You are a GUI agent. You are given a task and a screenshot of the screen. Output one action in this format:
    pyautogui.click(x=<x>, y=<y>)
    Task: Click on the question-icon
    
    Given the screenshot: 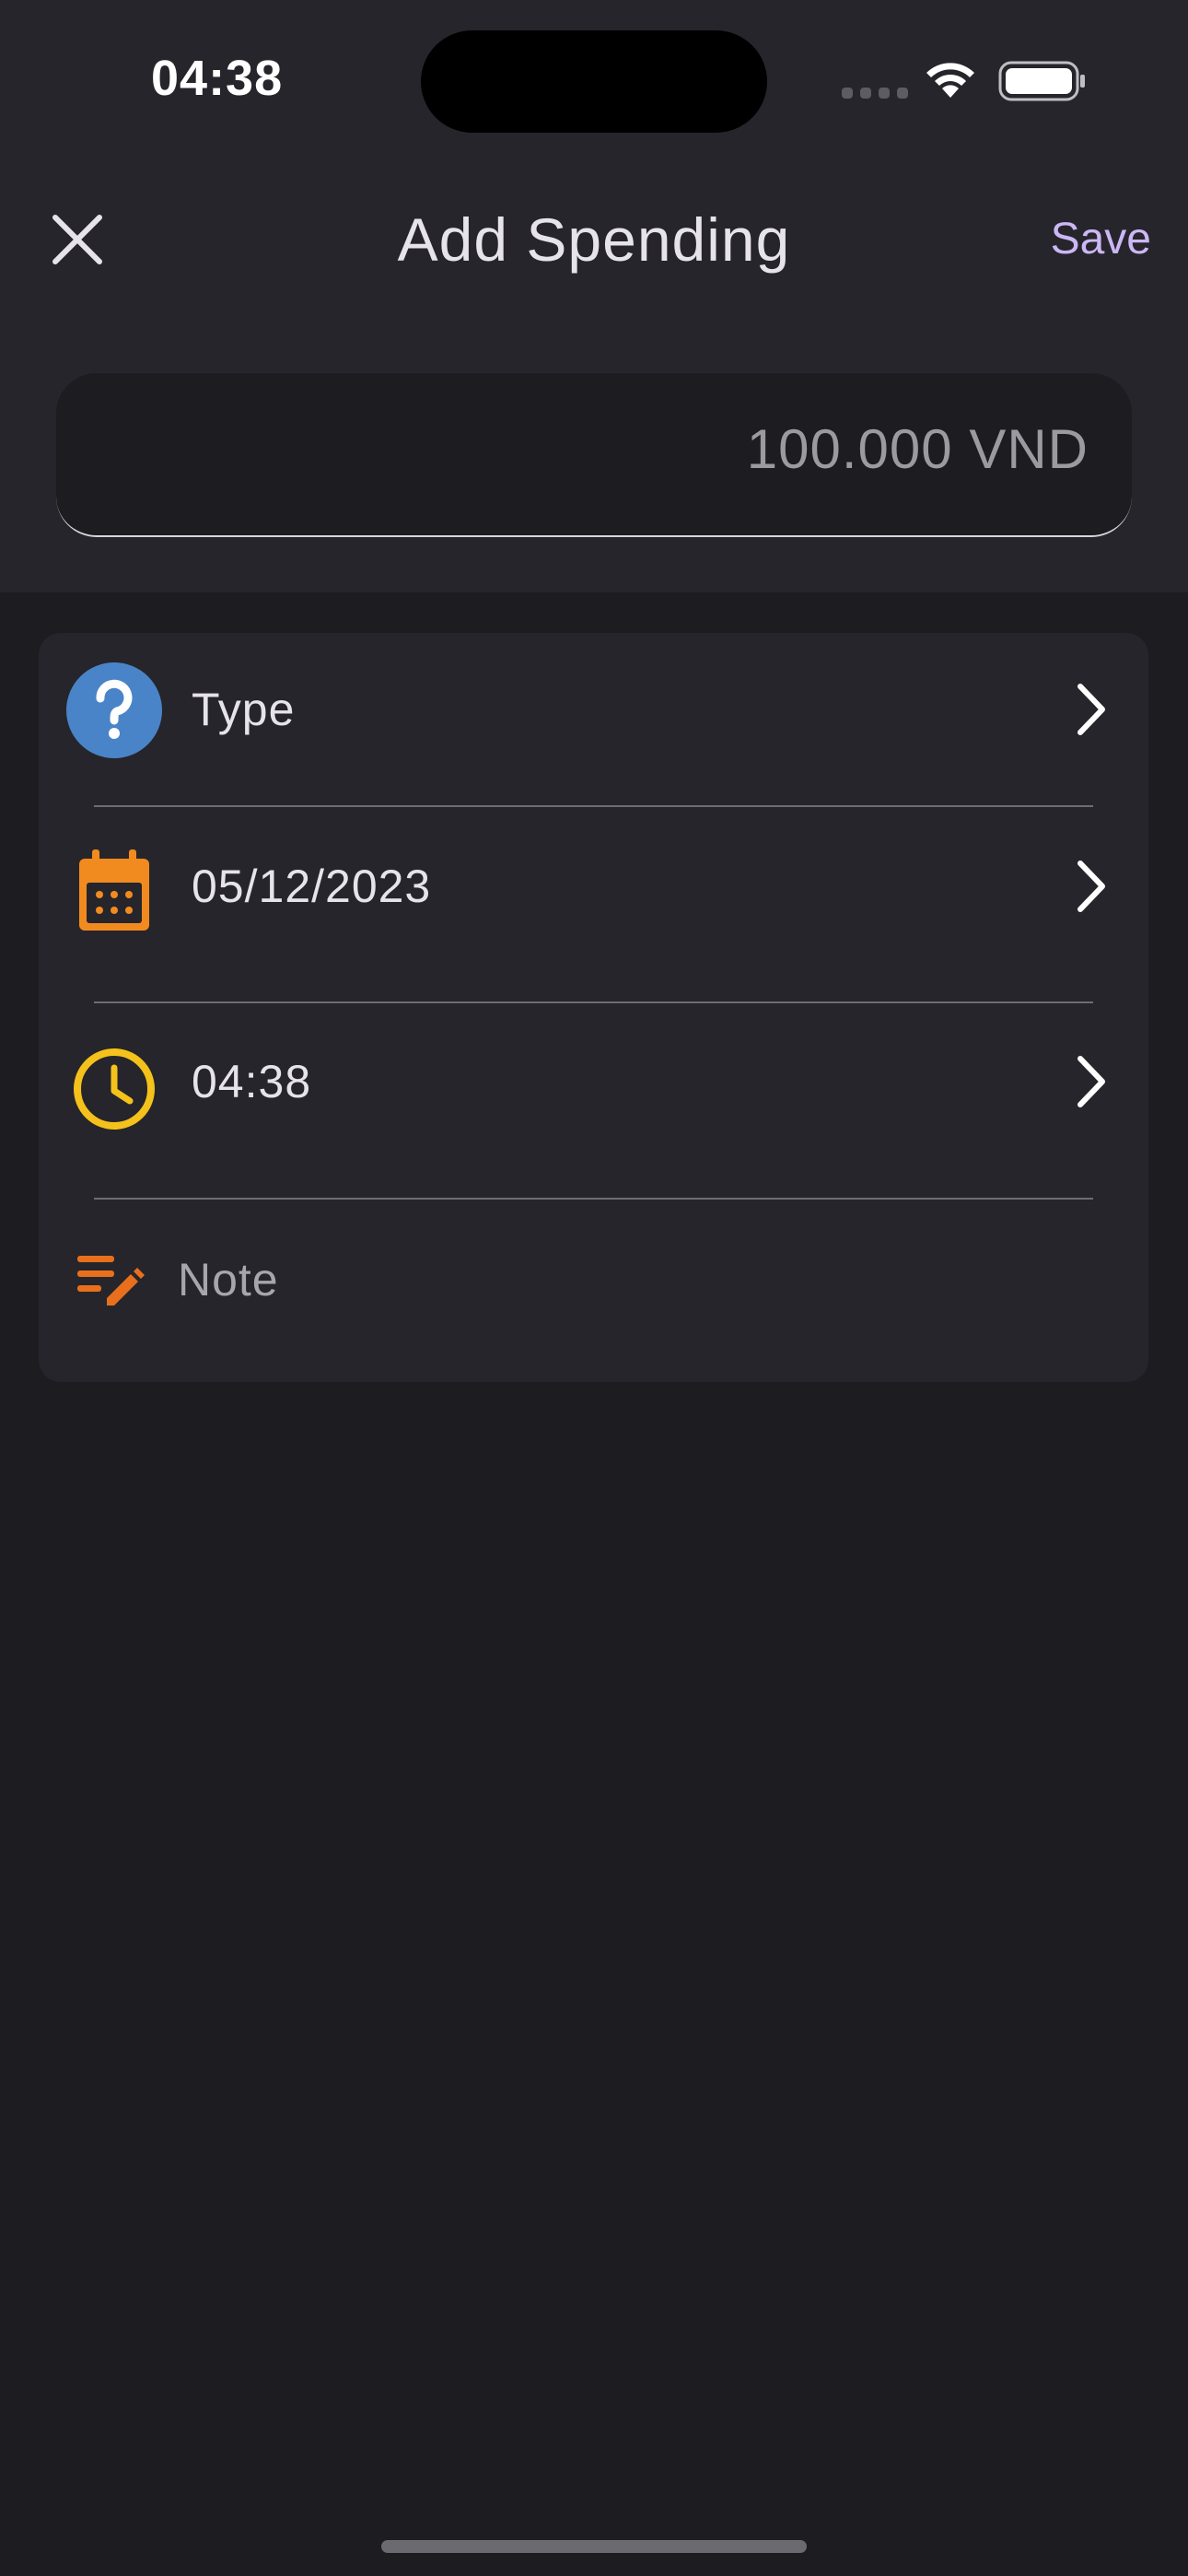 What is the action you would take?
    pyautogui.click(x=114, y=710)
    